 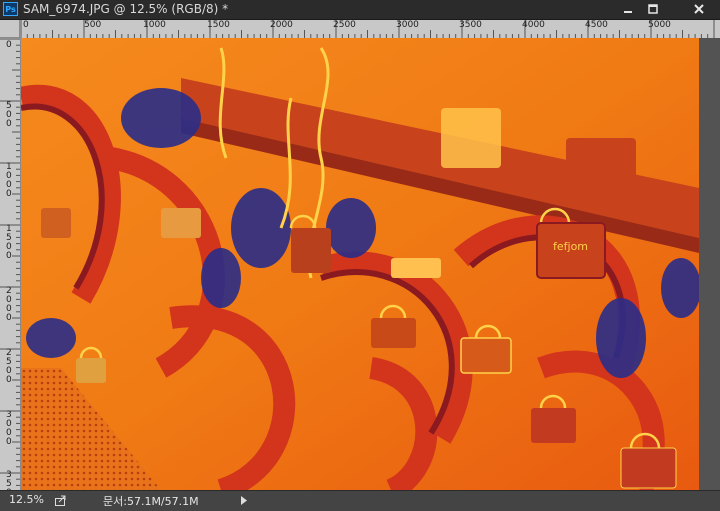 What do you see at coordinates (126, 9) in the screenshot?
I see `document-title: SAM_6974.JPG @ 12.5% (RGB/8) *` at bounding box center [126, 9].